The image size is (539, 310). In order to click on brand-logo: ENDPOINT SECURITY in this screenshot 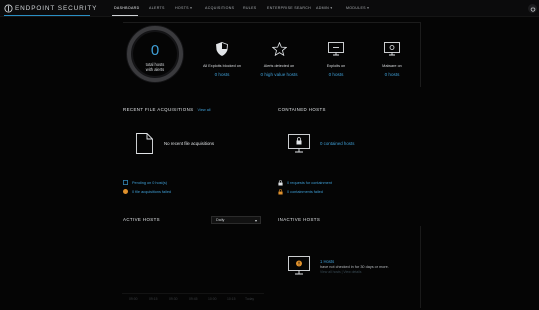, I will do `click(50, 8)`.